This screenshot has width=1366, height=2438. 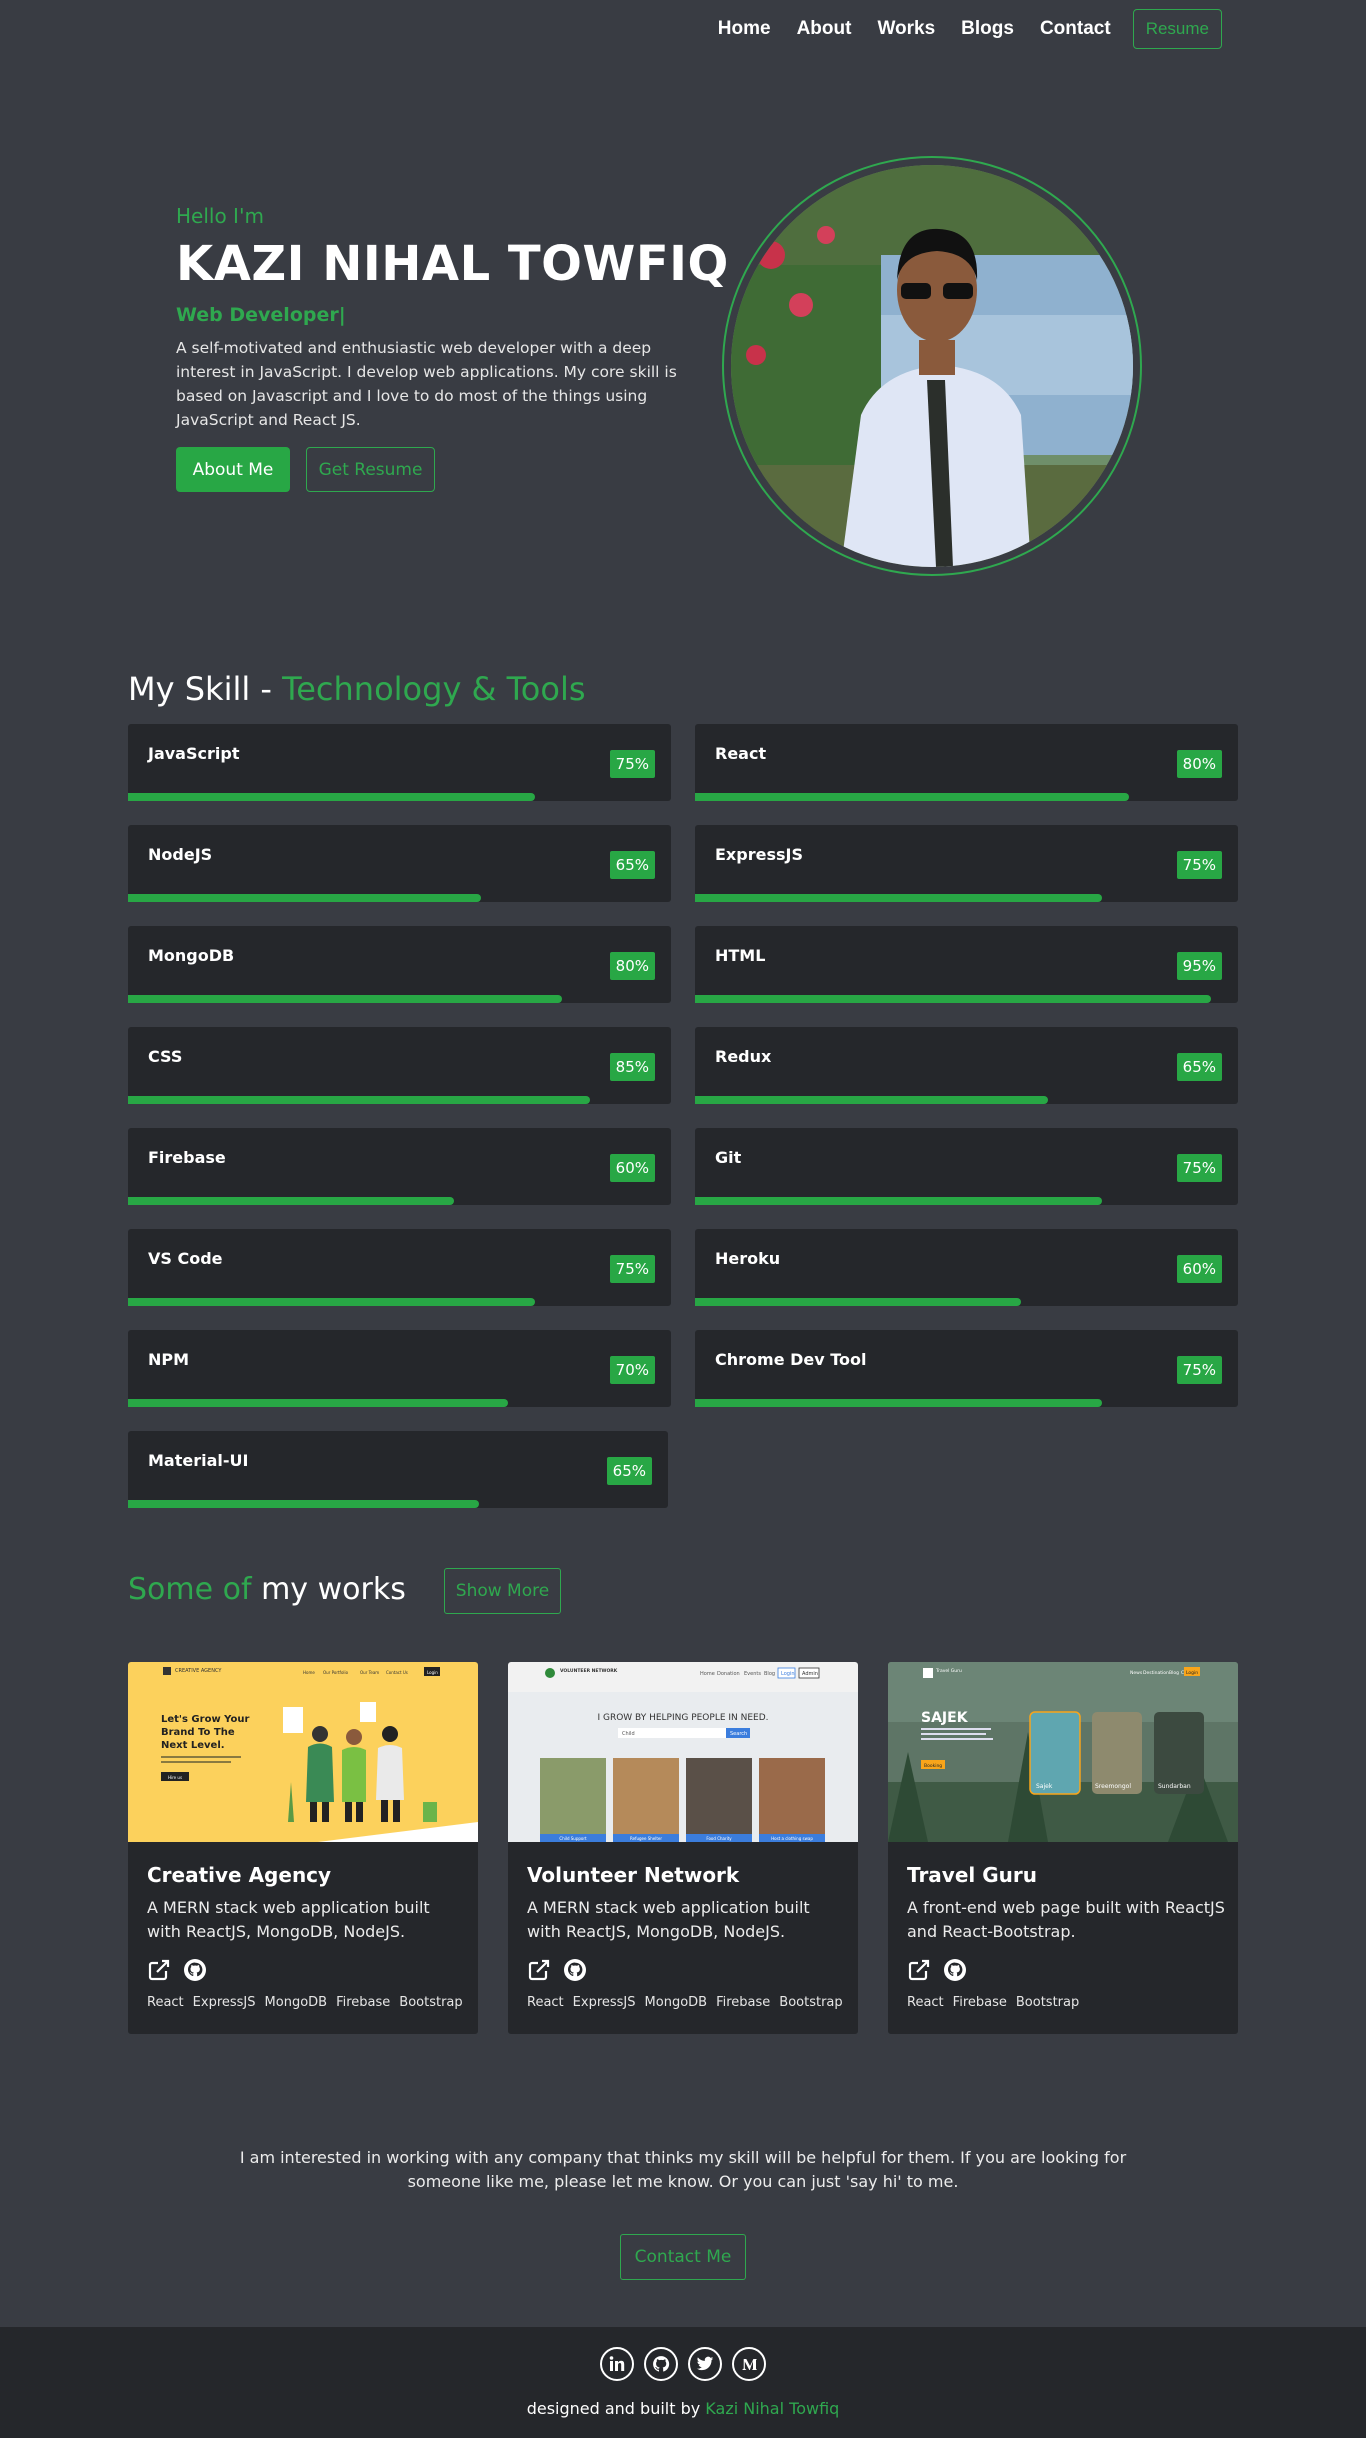 What do you see at coordinates (1113, 1786) in the screenshot?
I see `thumb-card-2: Sreemongol` at bounding box center [1113, 1786].